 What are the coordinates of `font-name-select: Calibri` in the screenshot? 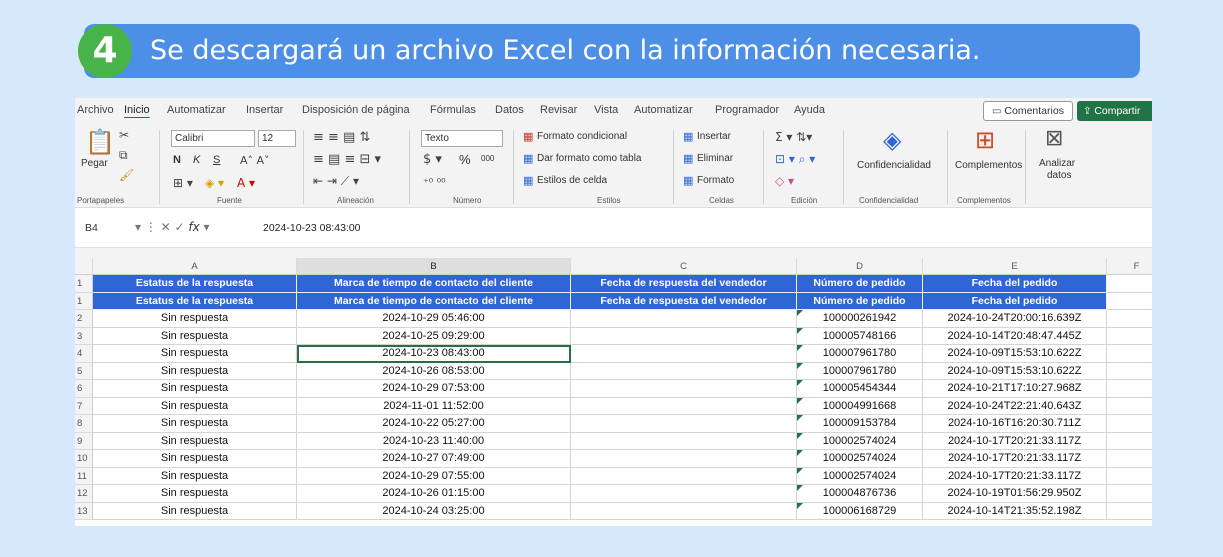 It's located at (213, 138).